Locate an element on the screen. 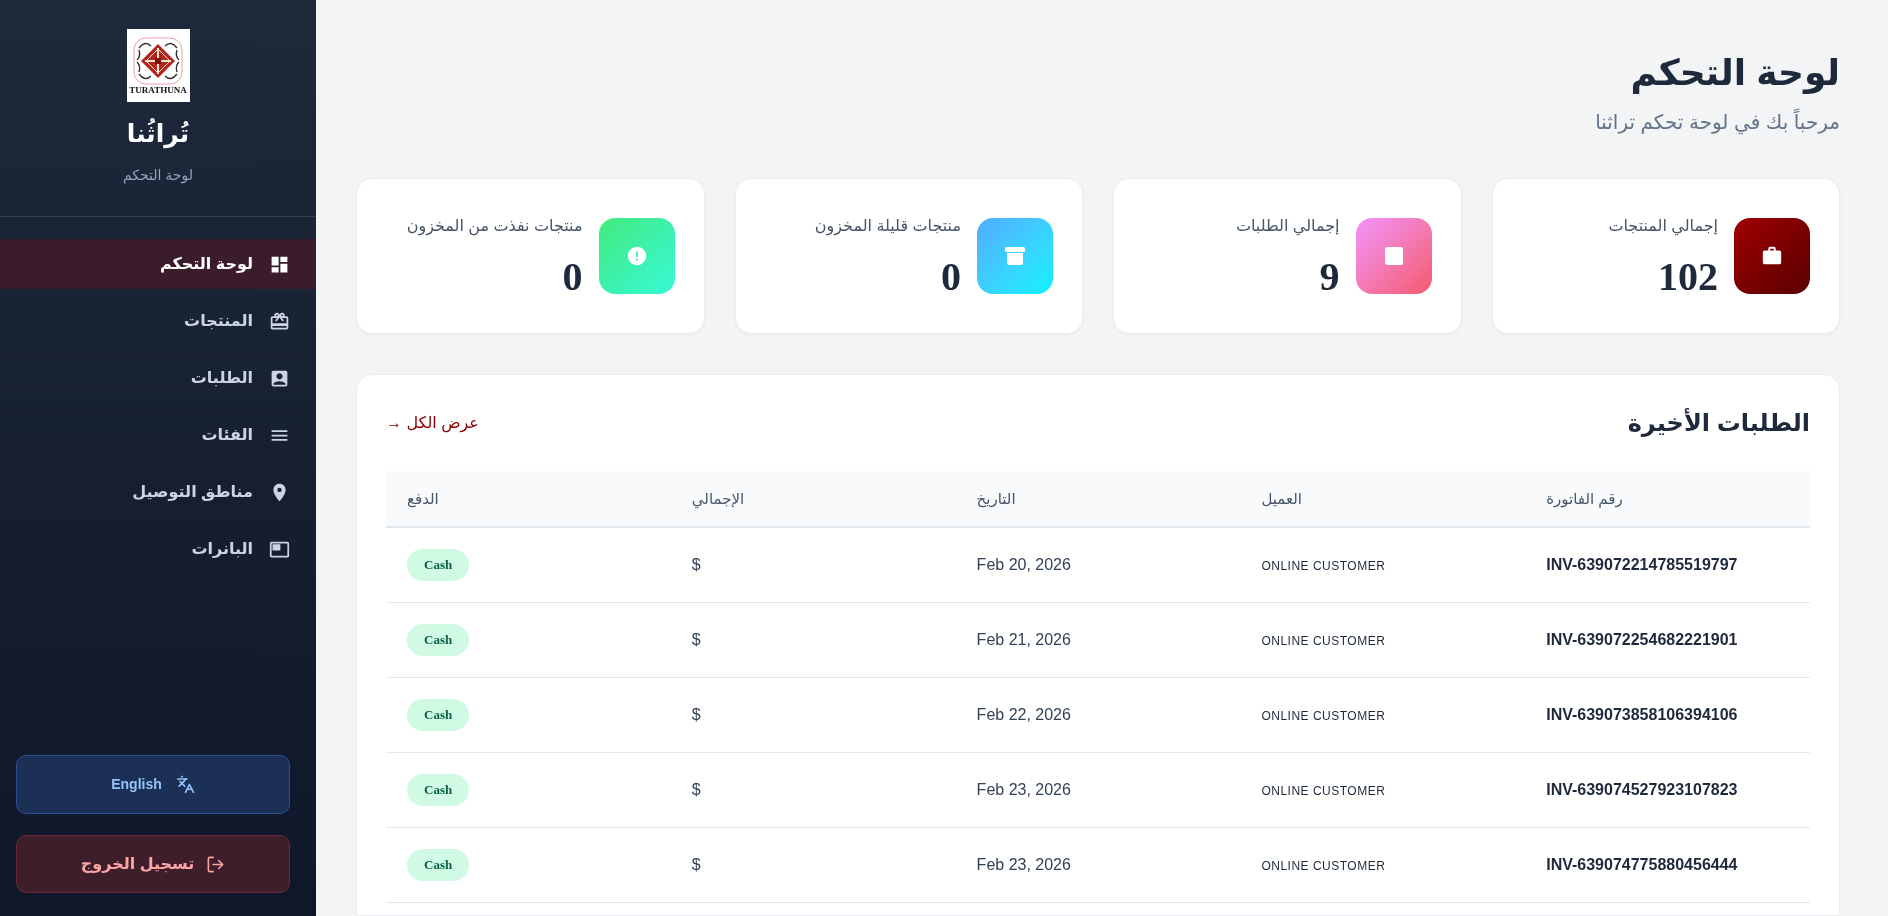 This screenshot has width=1888, height=916. stat-label: منتجات قليلة المخزون is located at coordinates (887, 227).